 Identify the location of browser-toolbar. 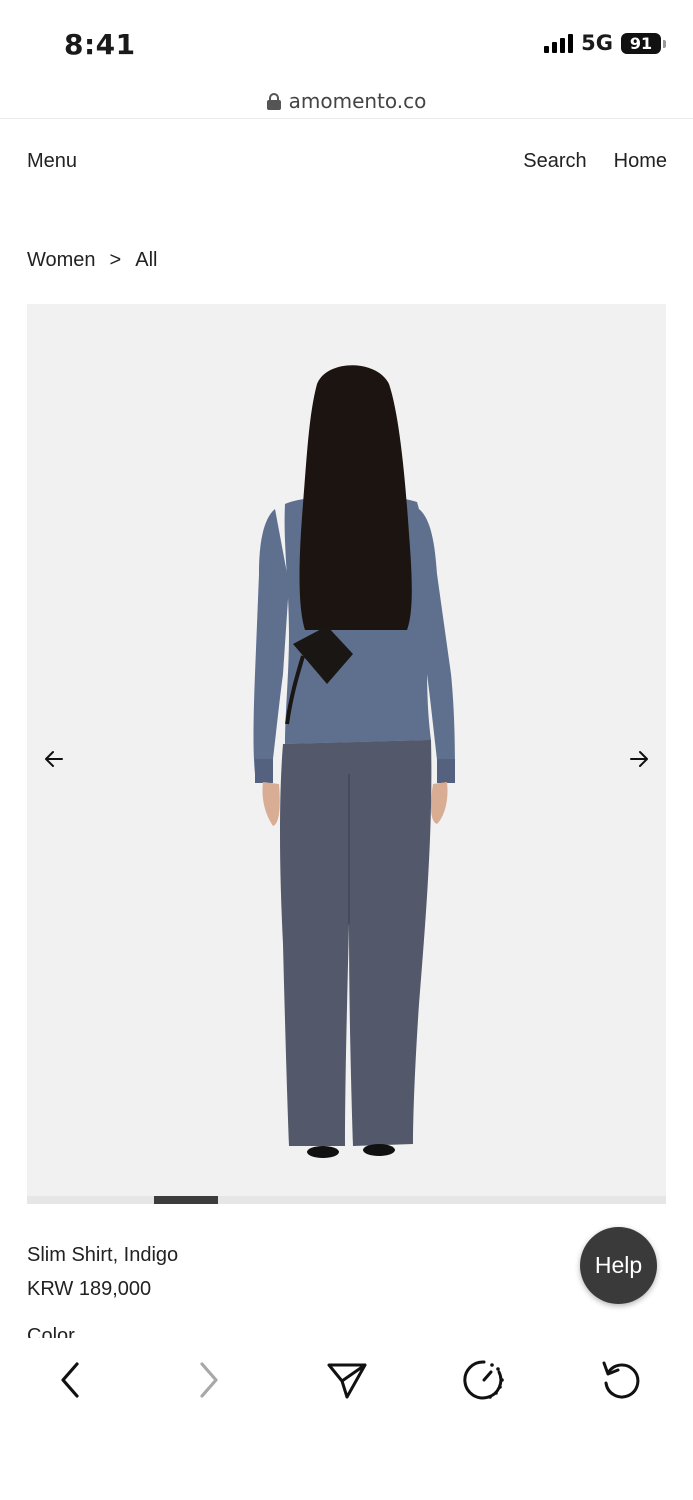
(346, 1419).